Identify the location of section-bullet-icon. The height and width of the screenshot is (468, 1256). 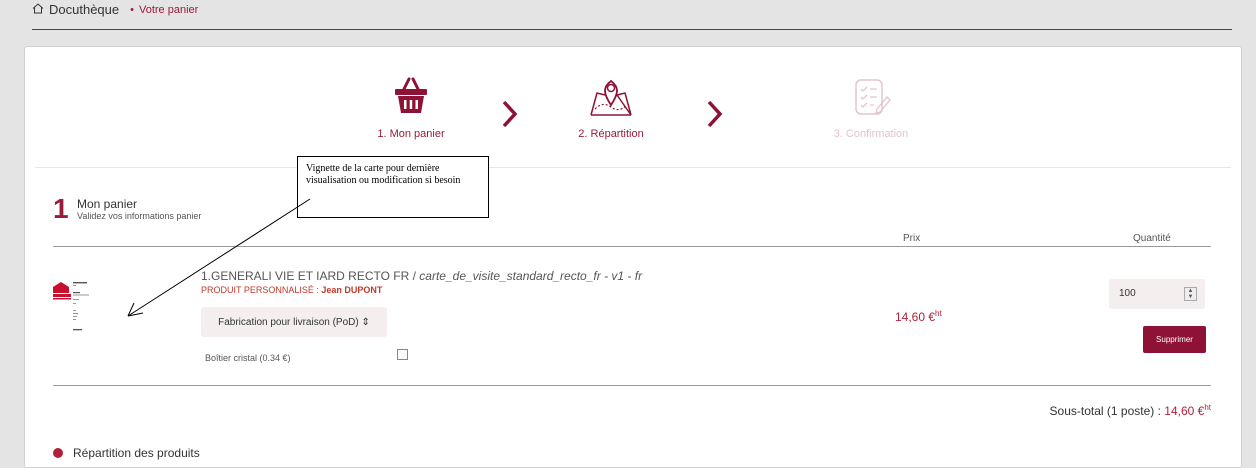
(58, 453).